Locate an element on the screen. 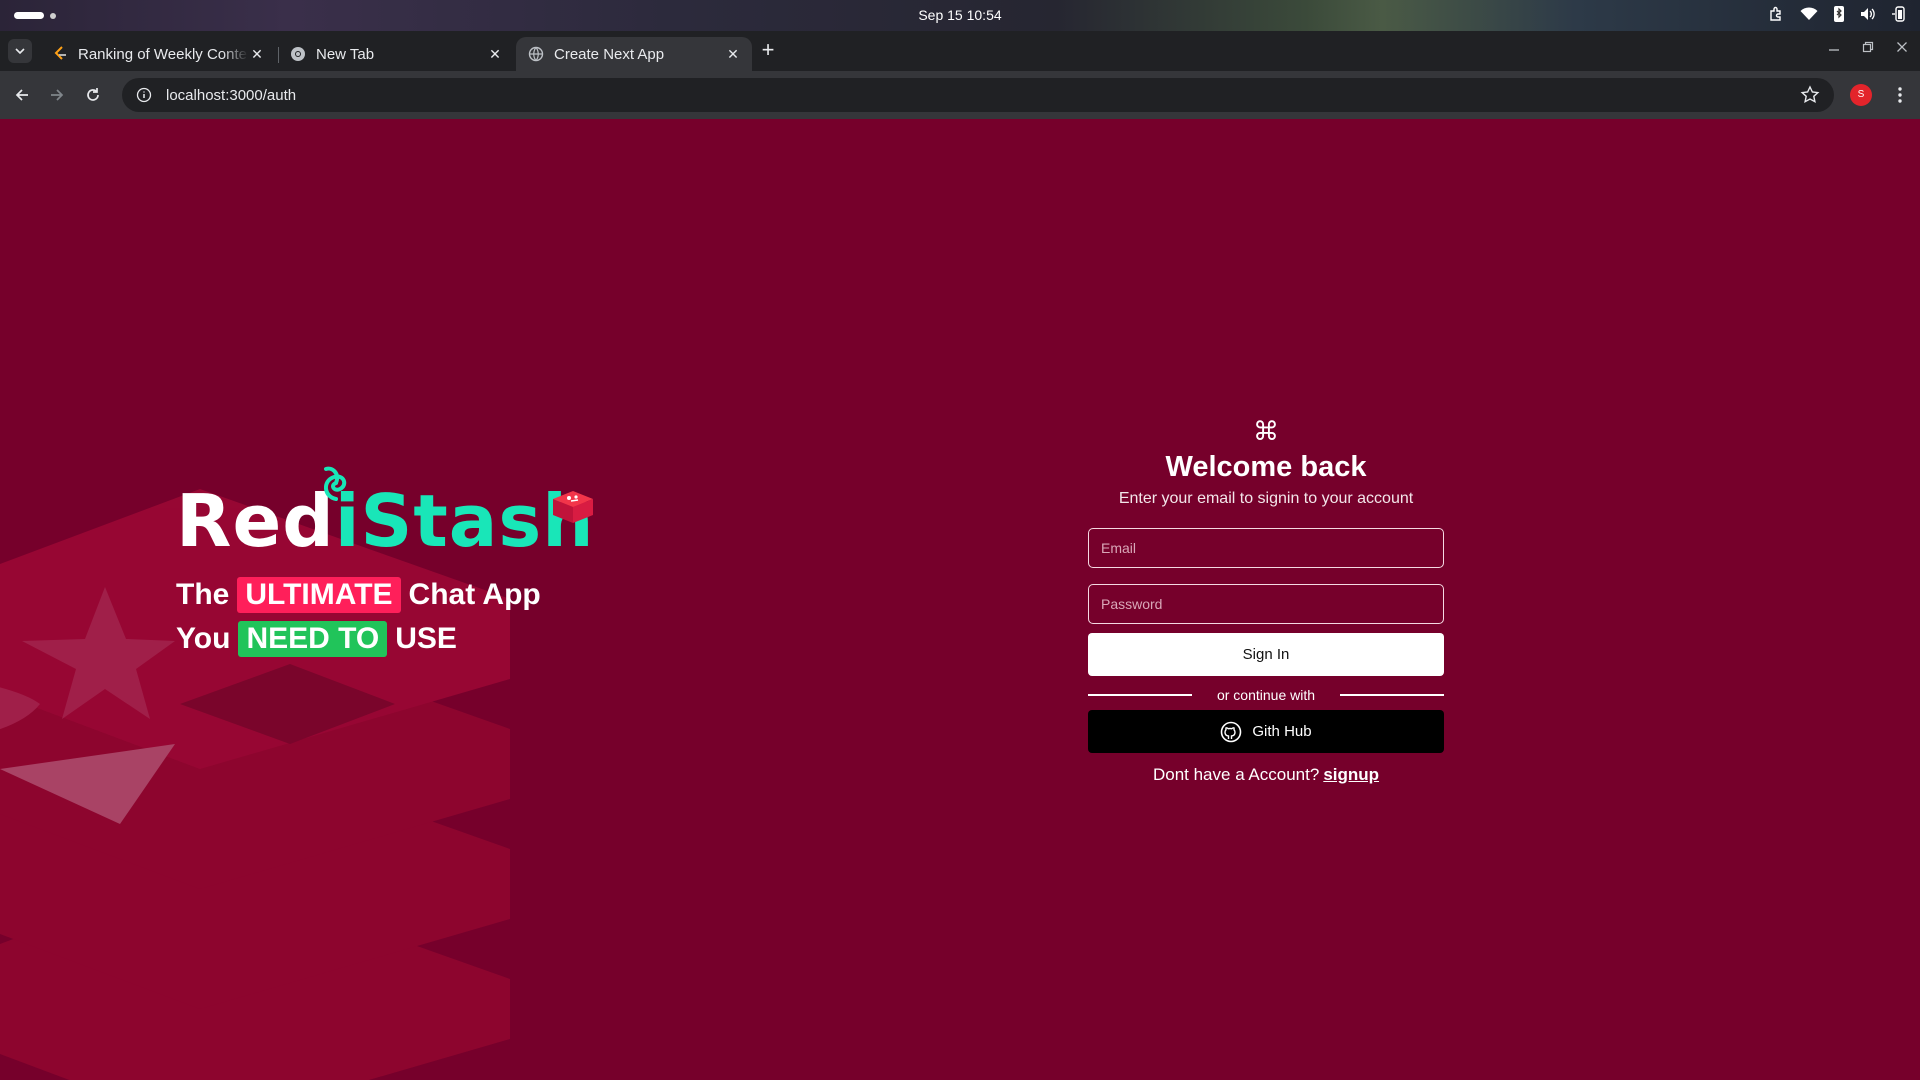  profile-avatar: S is located at coordinates (1861, 95).